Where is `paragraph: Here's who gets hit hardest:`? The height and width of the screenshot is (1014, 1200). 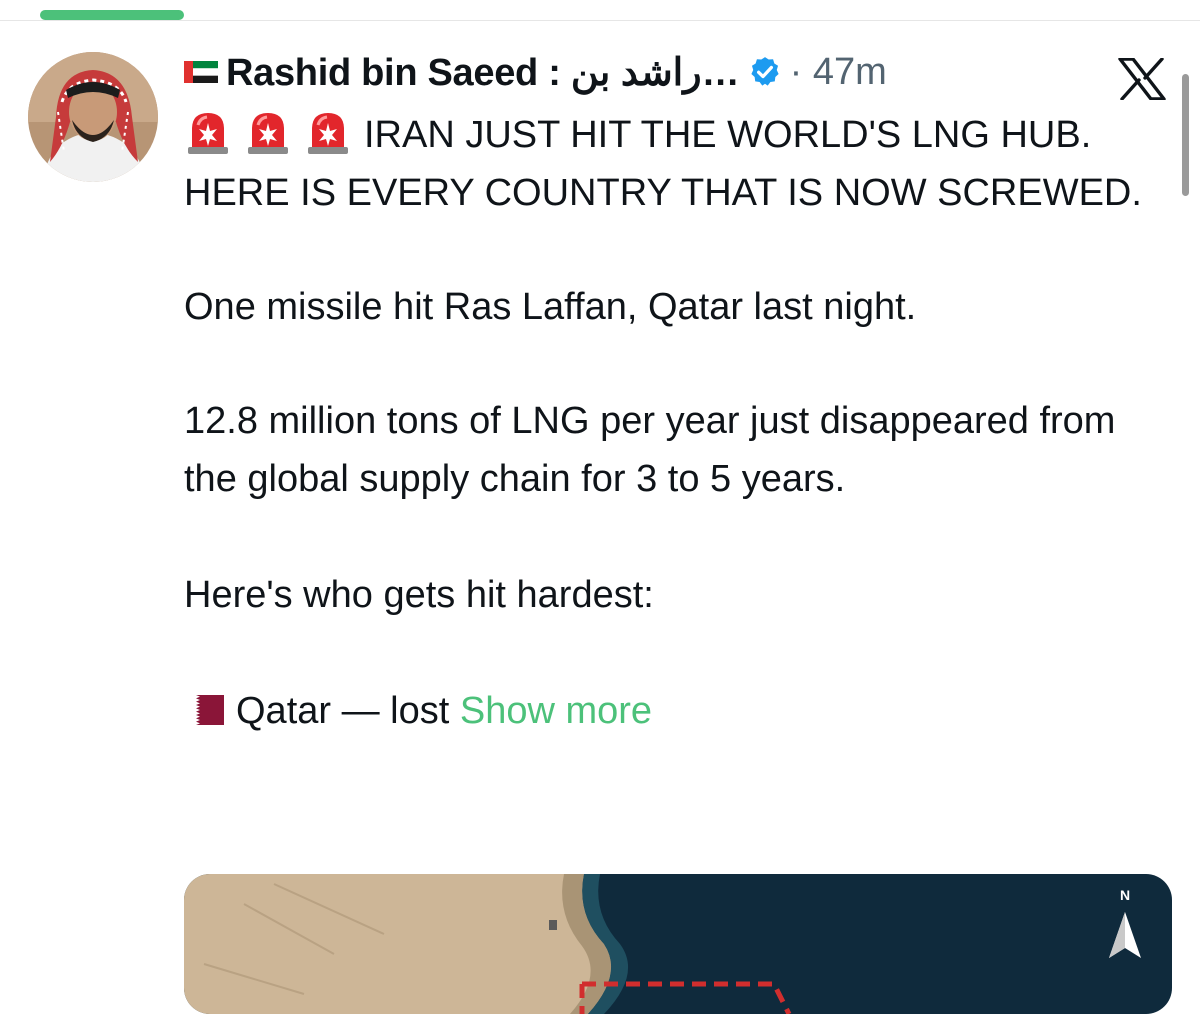 paragraph: Here's who gets hit hardest: is located at coordinates (419, 595).